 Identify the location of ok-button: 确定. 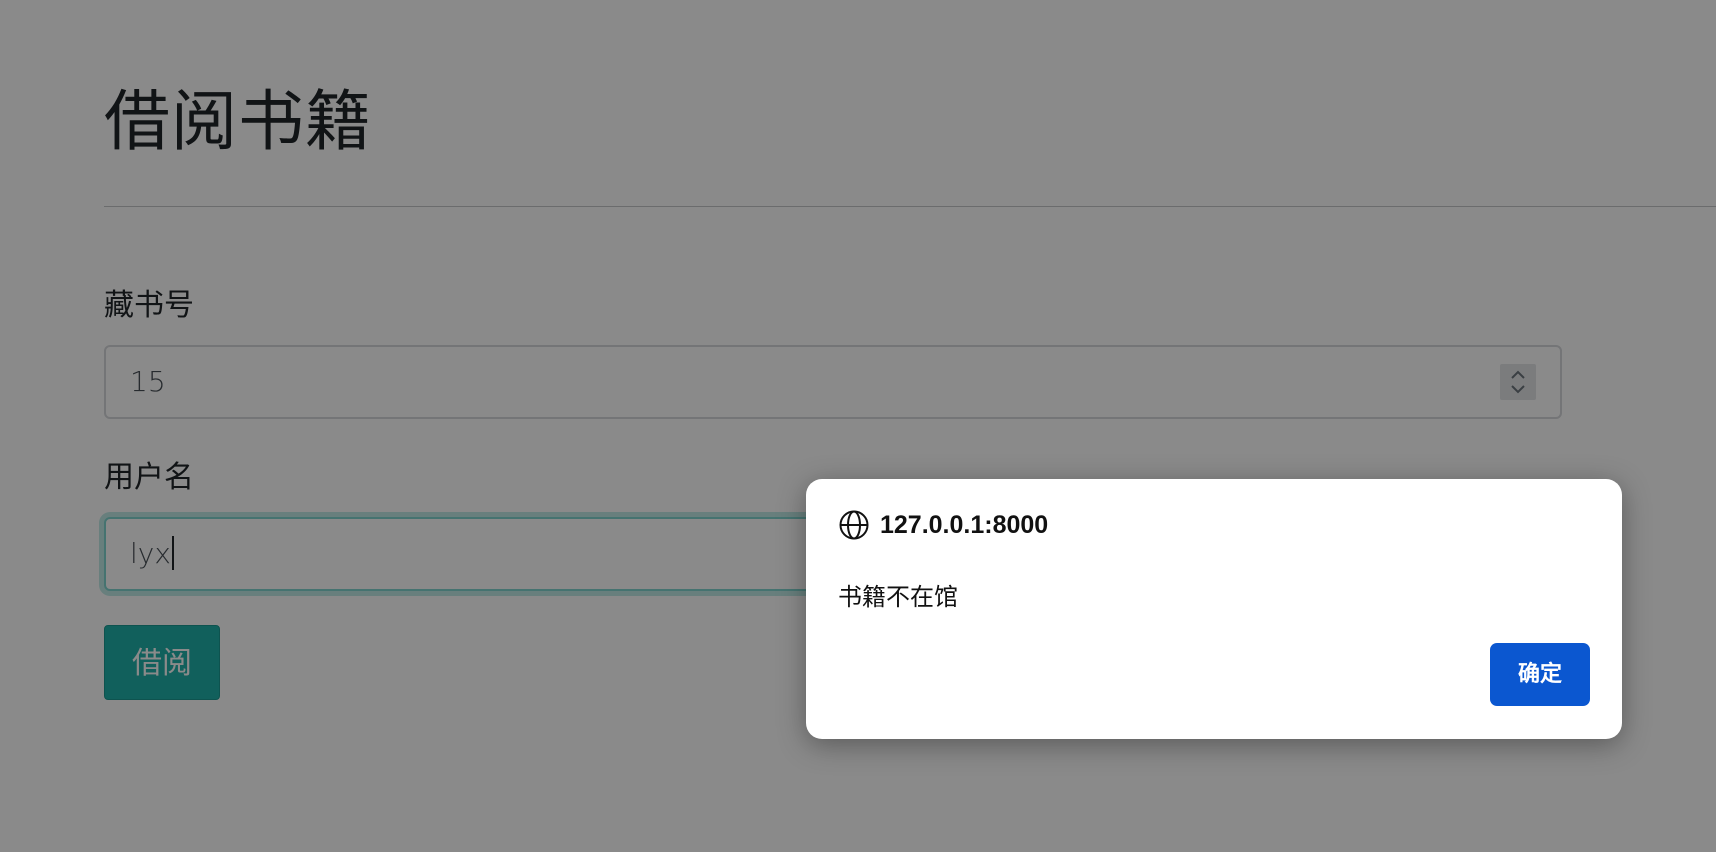
(1540, 674).